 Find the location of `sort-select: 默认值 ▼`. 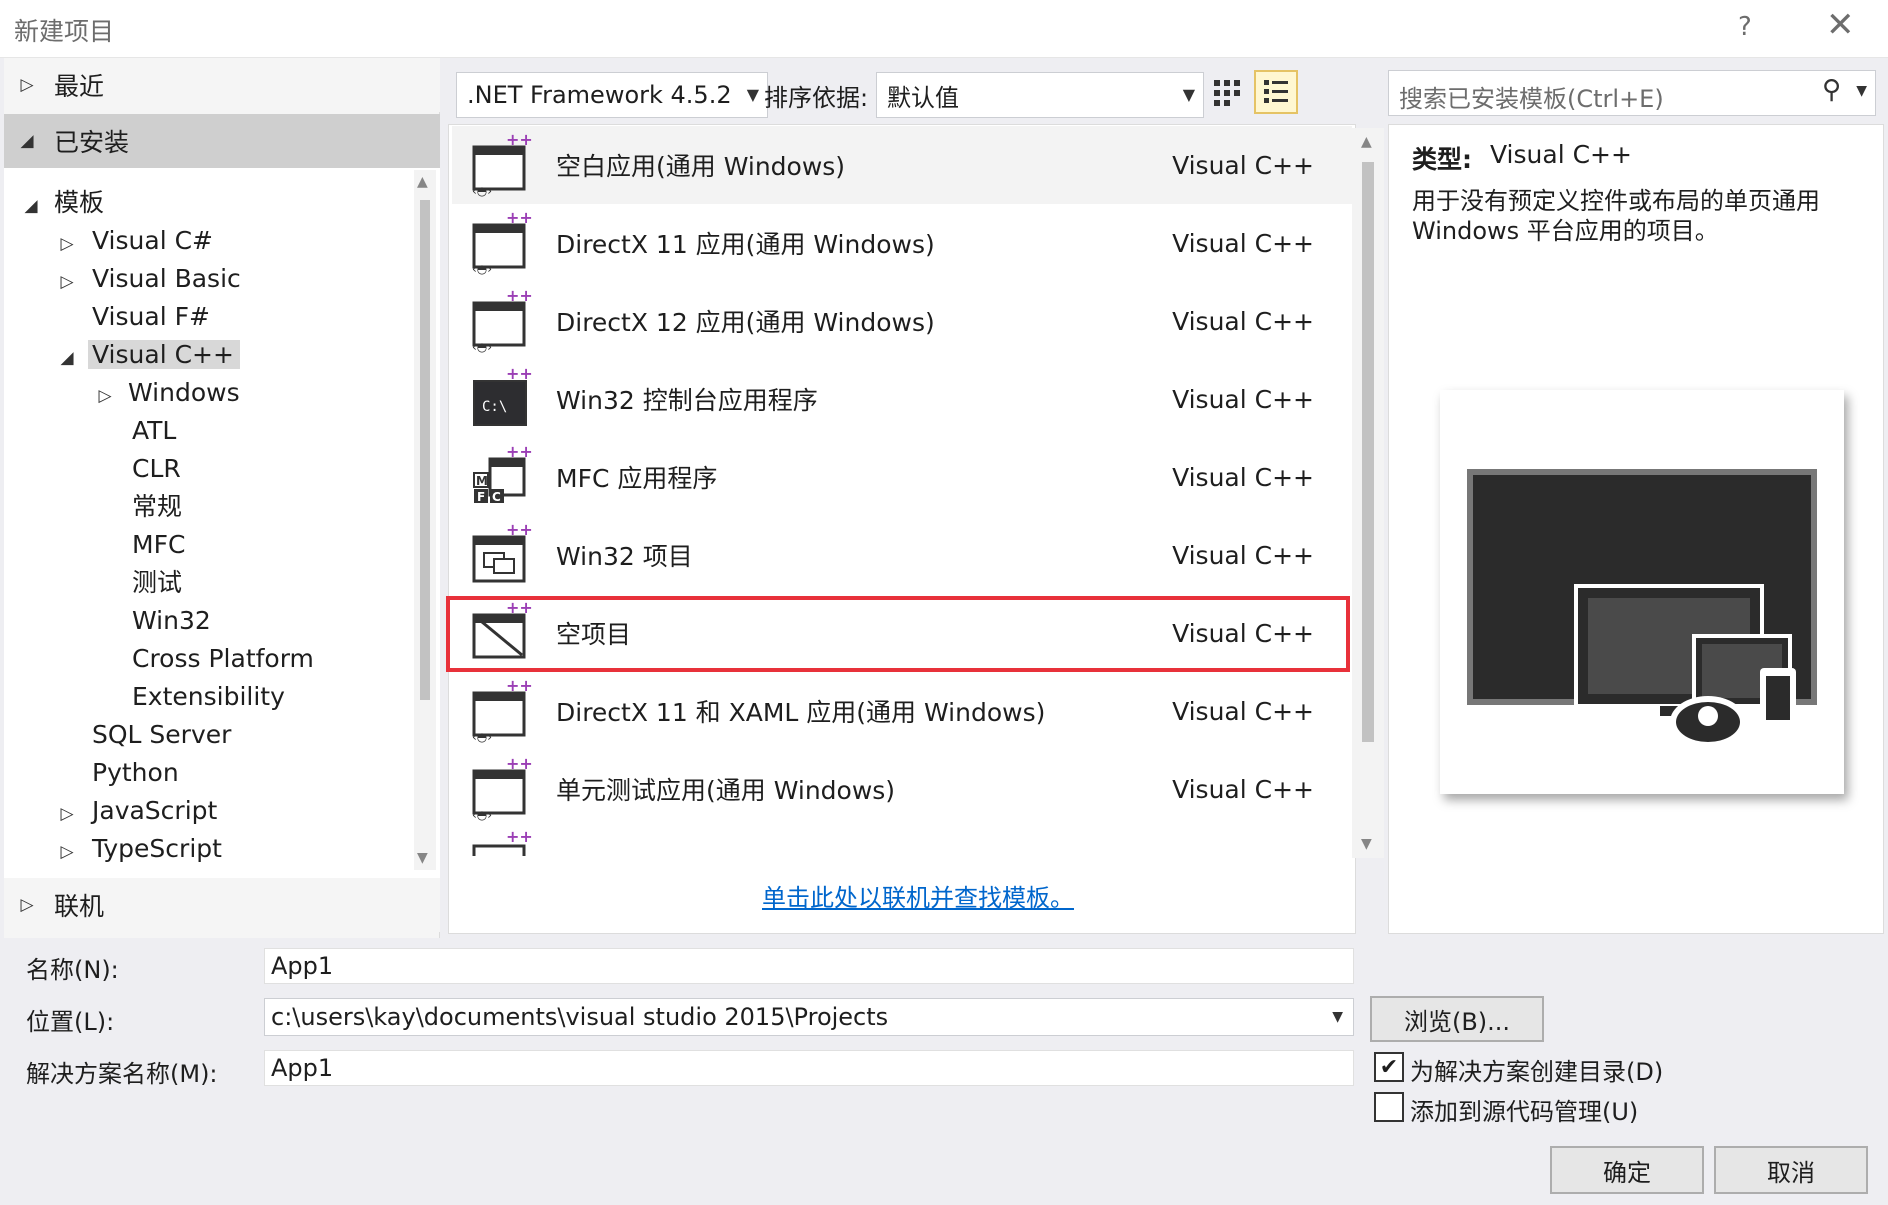

sort-select: 默认值 ▼ is located at coordinates (1040, 95).